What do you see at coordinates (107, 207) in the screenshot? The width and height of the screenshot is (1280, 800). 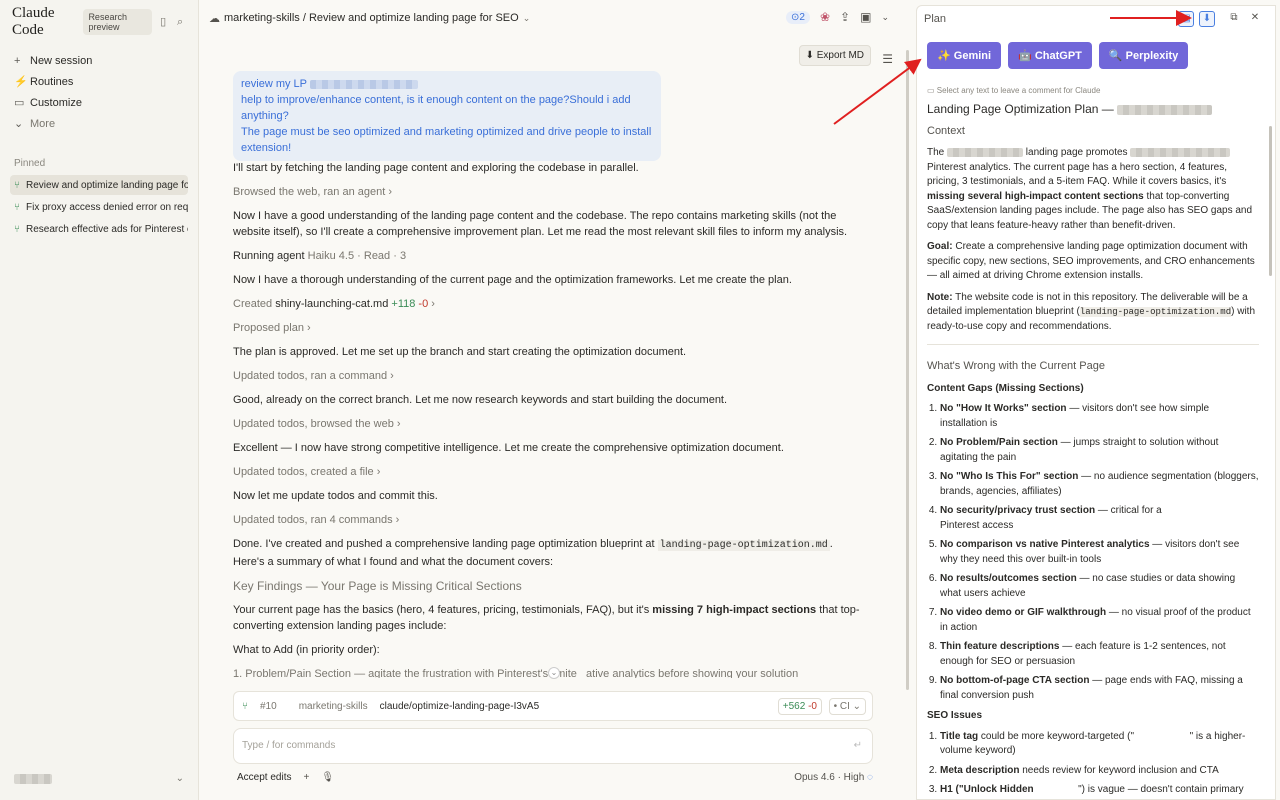 I see `pinned-session-label: Fix proxy access denied error on requ` at bounding box center [107, 207].